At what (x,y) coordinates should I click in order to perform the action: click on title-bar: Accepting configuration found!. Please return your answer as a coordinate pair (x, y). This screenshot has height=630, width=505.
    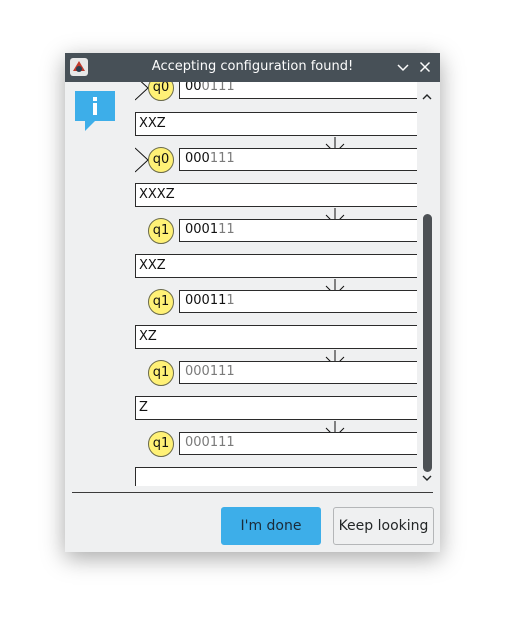
    Looking at the image, I should click on (252, 67).